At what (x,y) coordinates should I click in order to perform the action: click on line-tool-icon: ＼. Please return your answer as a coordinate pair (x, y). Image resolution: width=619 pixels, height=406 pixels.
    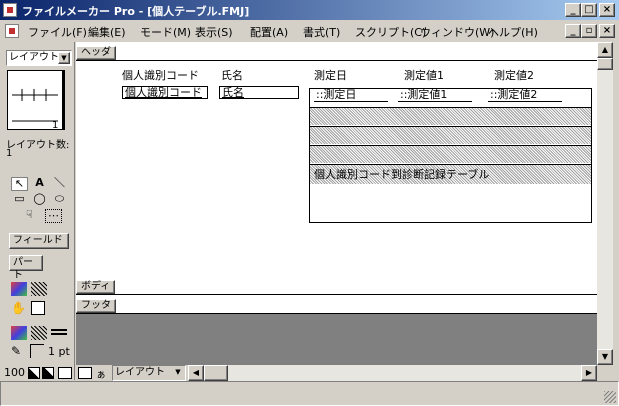
    Looking at the image, I should click on (59, 184).